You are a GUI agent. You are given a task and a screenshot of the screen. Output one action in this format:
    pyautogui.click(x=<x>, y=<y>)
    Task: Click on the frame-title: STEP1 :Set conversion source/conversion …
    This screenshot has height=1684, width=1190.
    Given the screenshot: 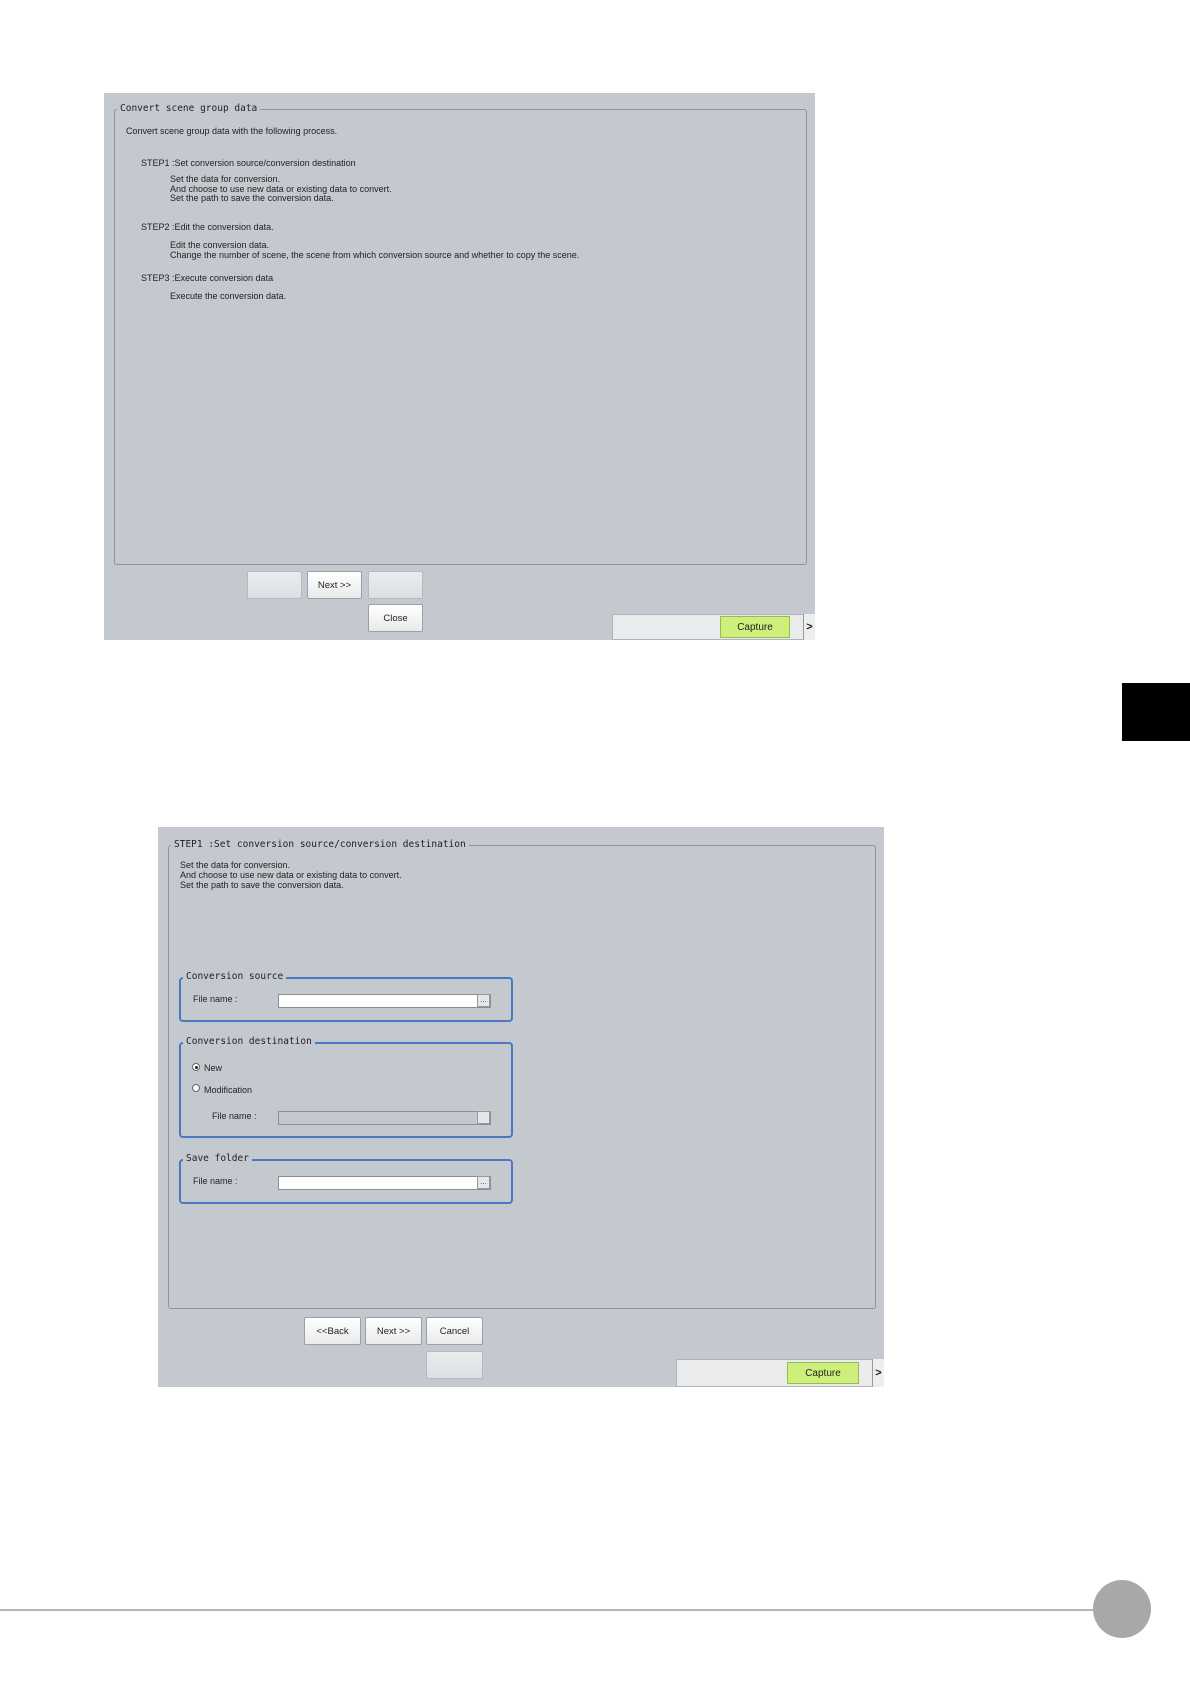 What is the action you would take?
    pyautogui.click(x=320, y=845)
    